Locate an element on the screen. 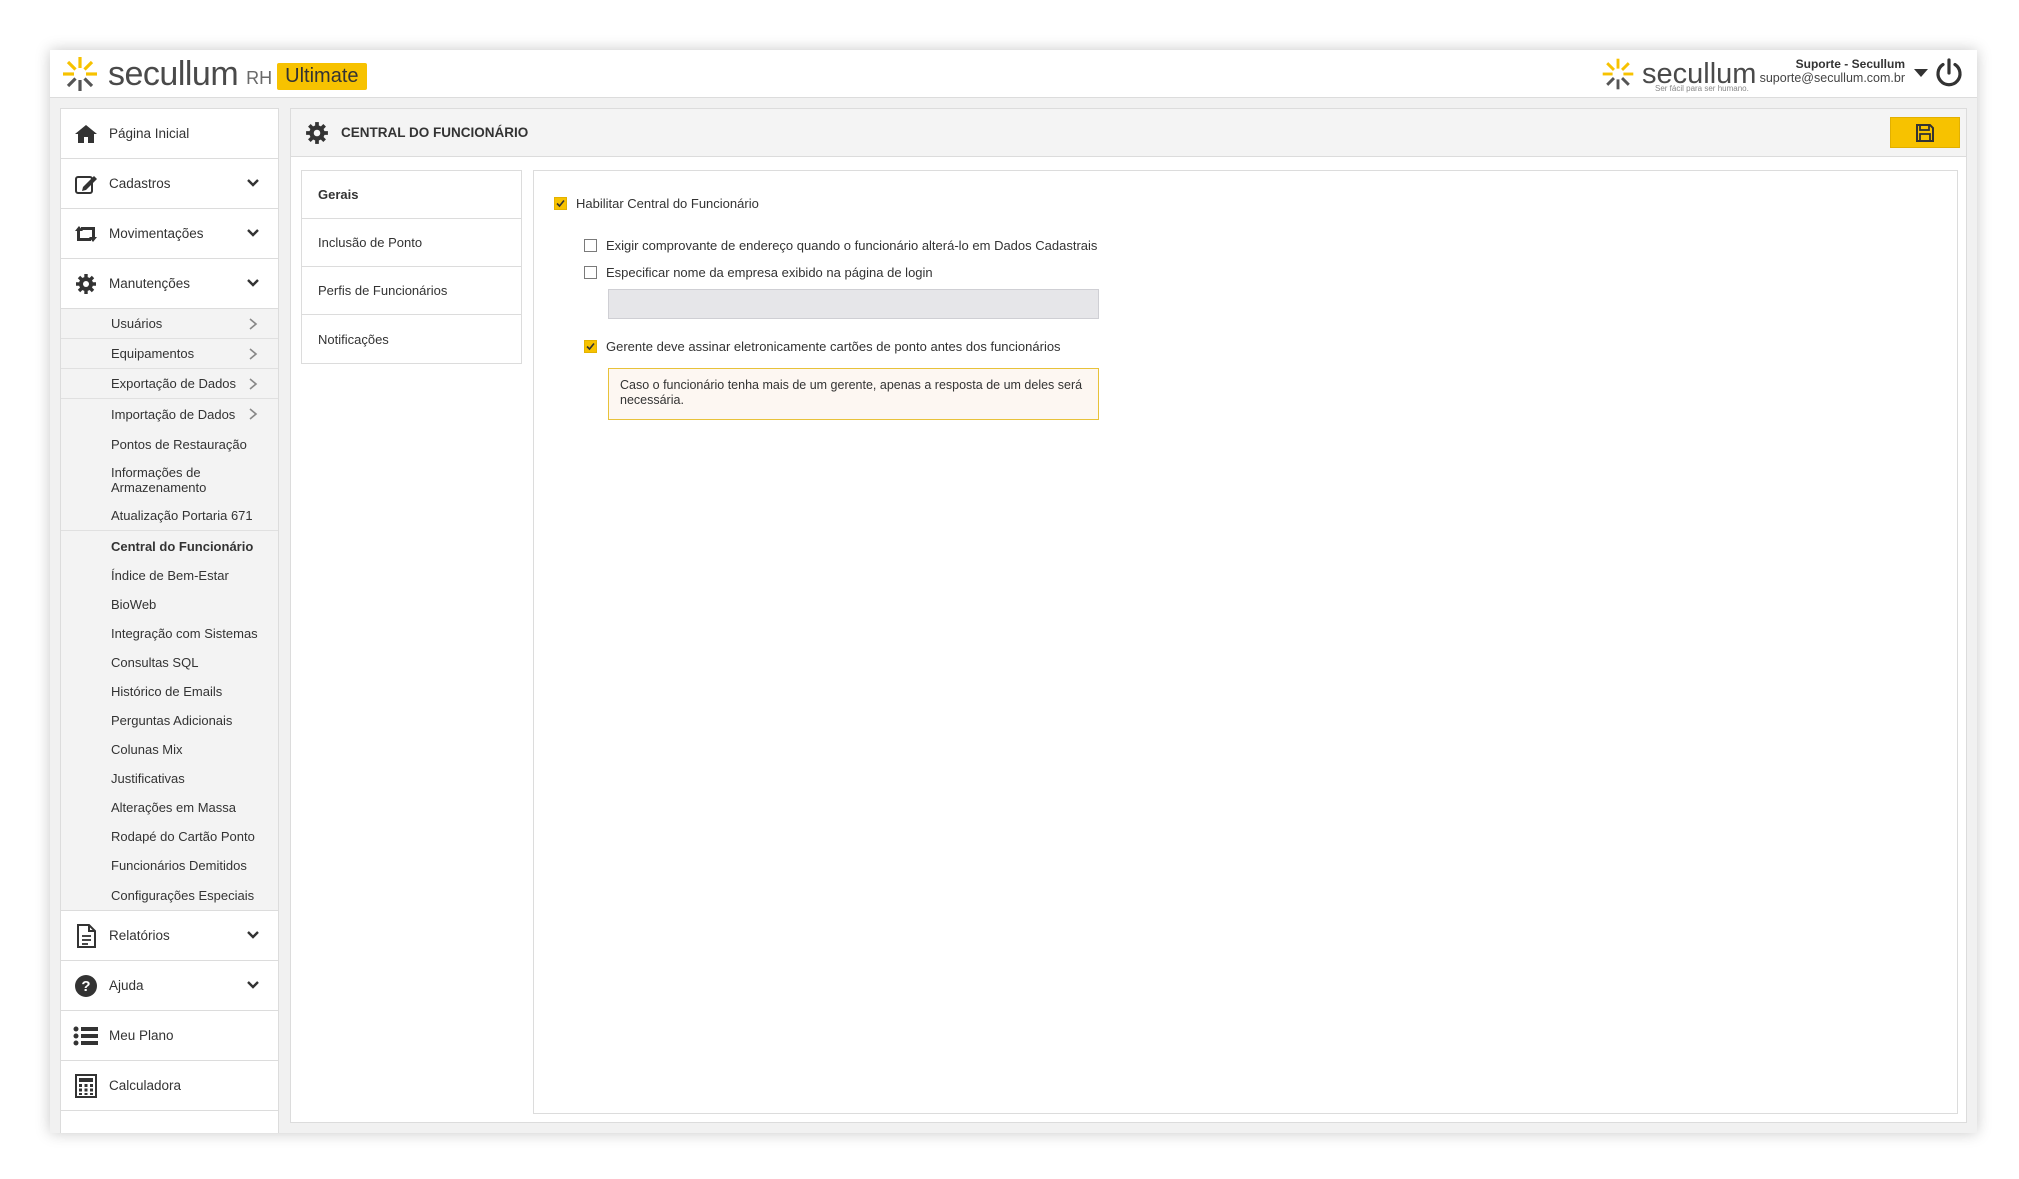 The width and height of the screenshot is (2019, 1179). sidebar-item-movimentacoes: Movimentações is located at coordinates (169, 234).